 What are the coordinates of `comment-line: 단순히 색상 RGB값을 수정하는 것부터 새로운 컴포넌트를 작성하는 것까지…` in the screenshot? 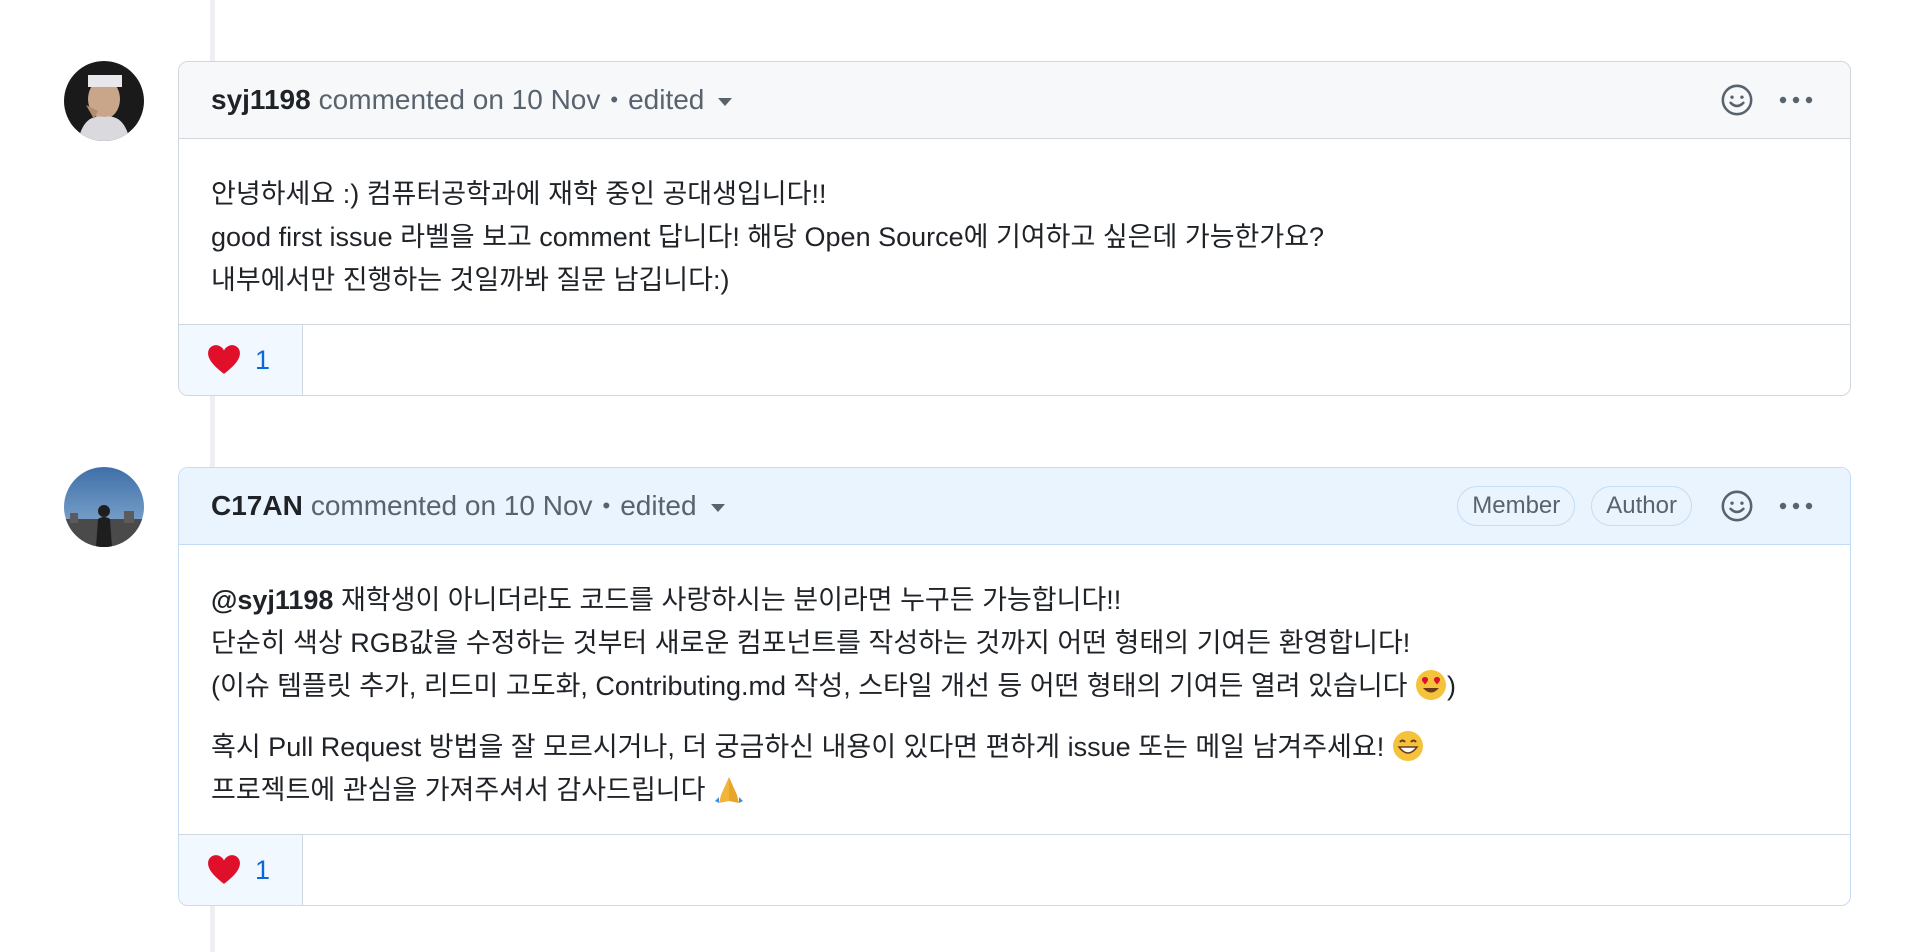 It's located at (811, 643).